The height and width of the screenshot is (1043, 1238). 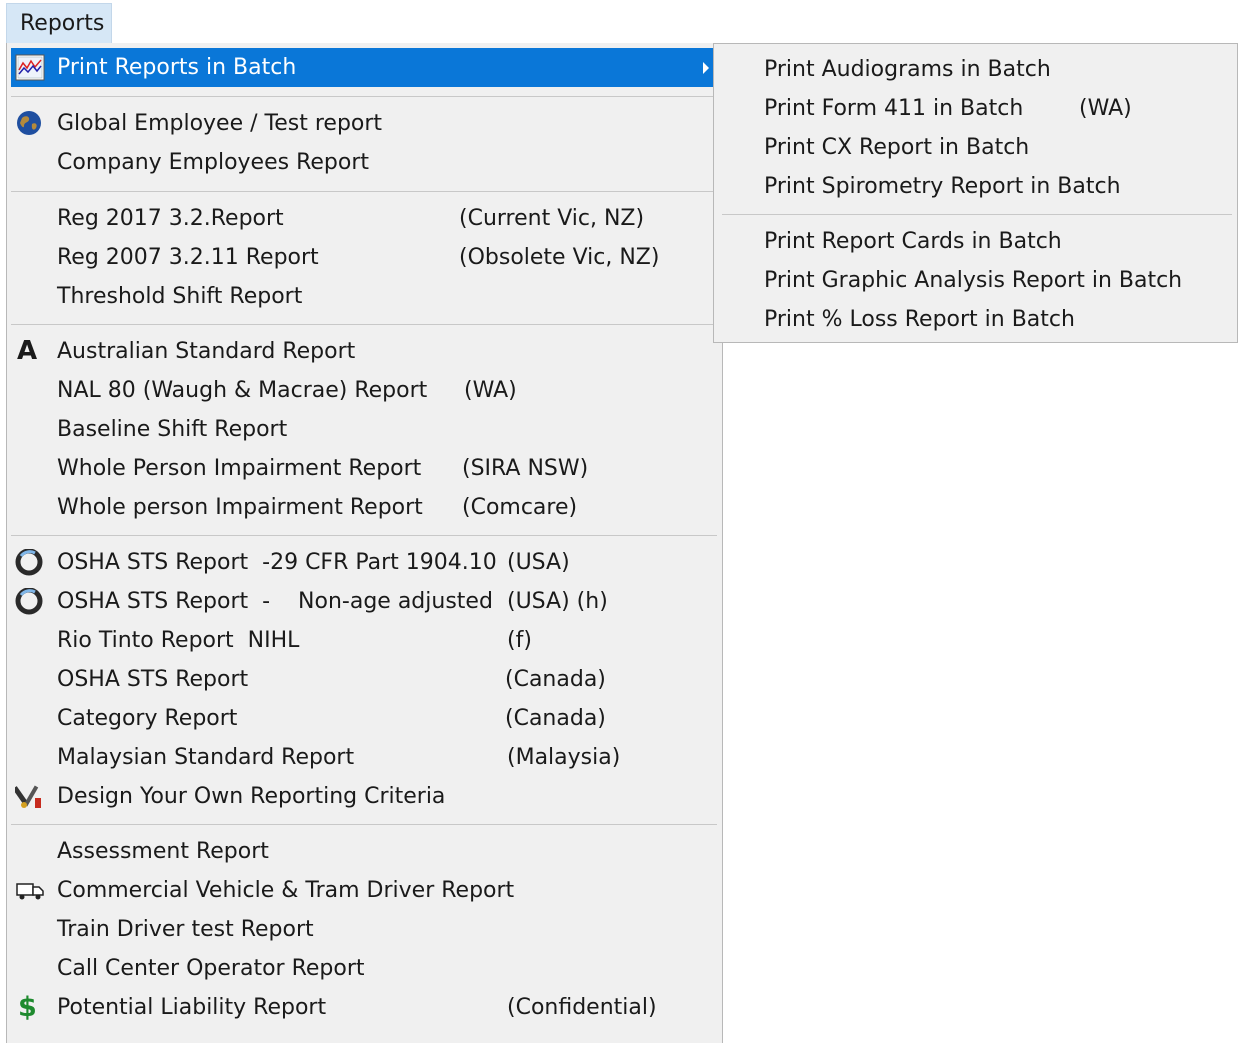 What do you see at coordinates (147, 718) in the screenshot?
I see `menu-item-label: Category Report` at bounding box center [147, 718].